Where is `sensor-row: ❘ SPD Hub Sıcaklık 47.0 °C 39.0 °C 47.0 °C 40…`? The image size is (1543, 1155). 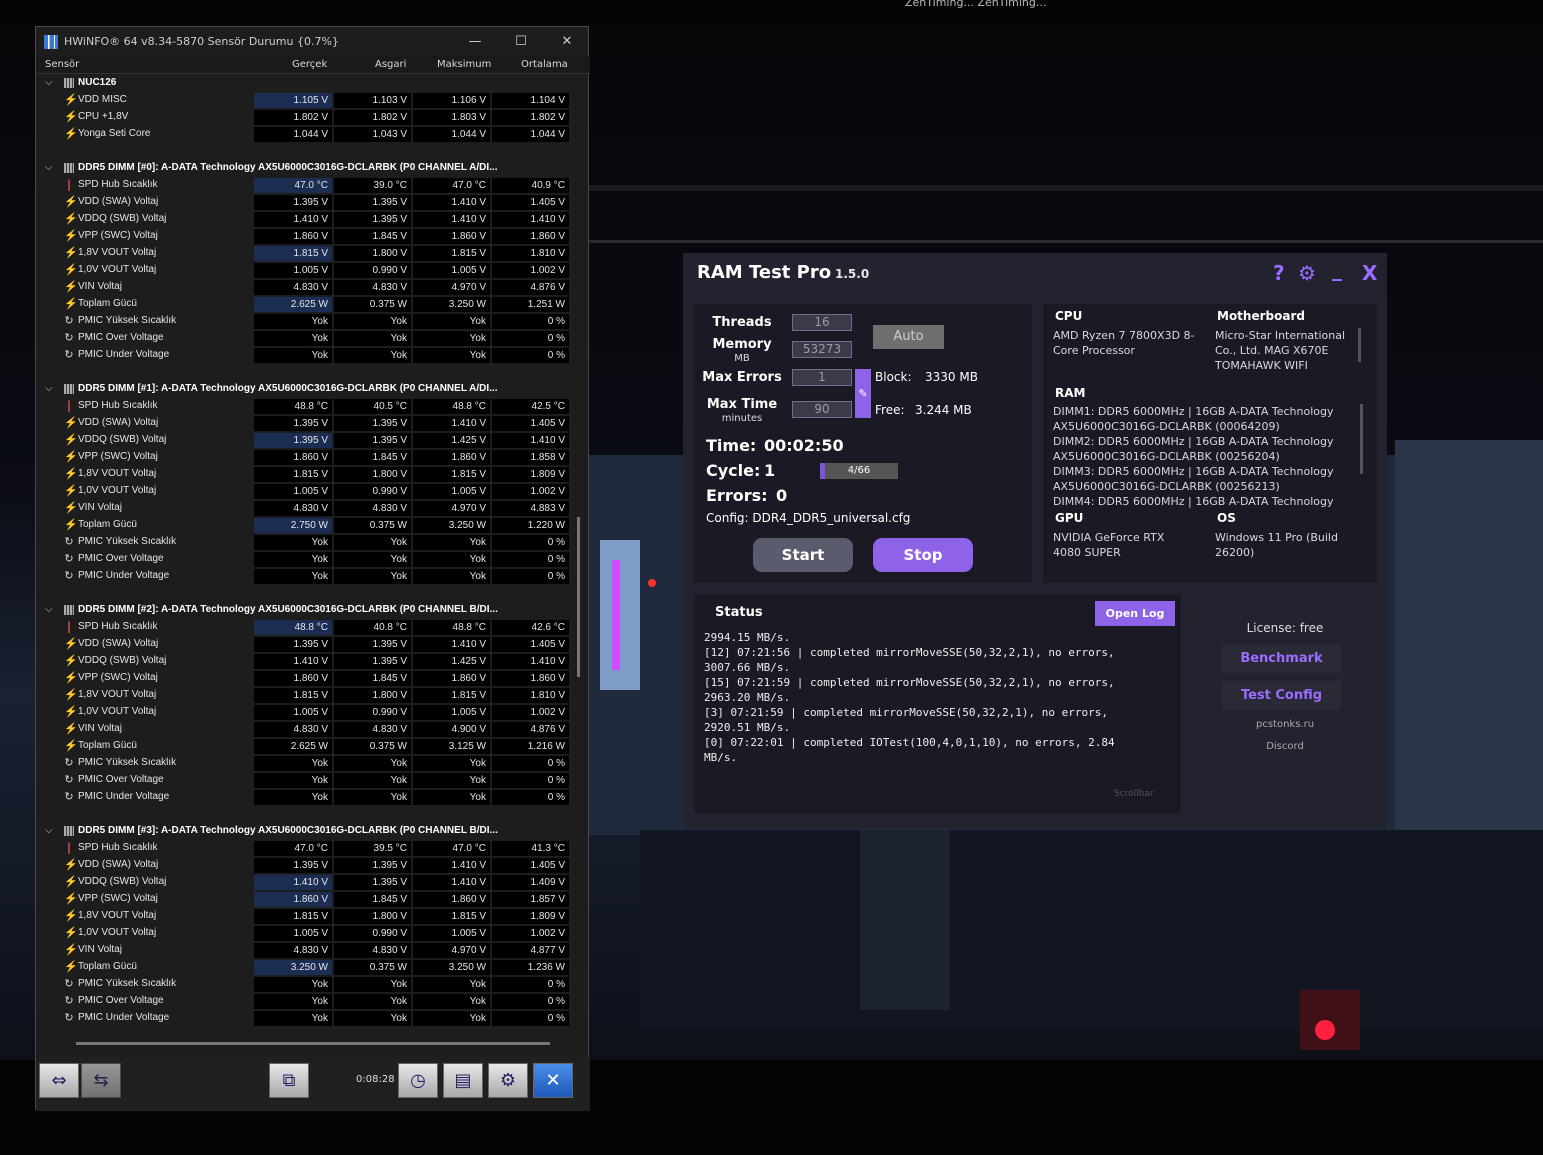 sensor-row: ❘ SPD Hub Sıcaklık 47.0 °C 39.0 °C 47.0 °C 40… is located at coordinates (304, 185).